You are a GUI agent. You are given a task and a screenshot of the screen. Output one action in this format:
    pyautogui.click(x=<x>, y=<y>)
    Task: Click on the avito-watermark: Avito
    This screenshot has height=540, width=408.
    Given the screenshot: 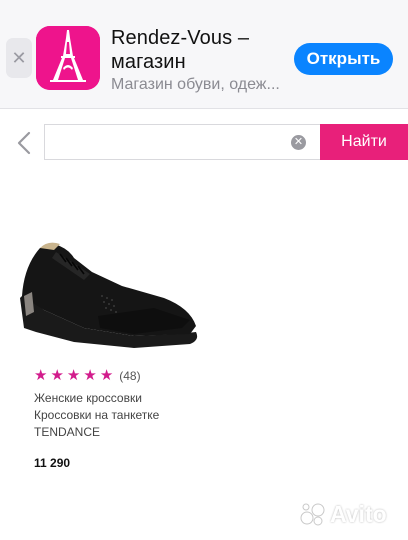 What is the action you would take?
    pyautogui.click(x=343, y=514)
    